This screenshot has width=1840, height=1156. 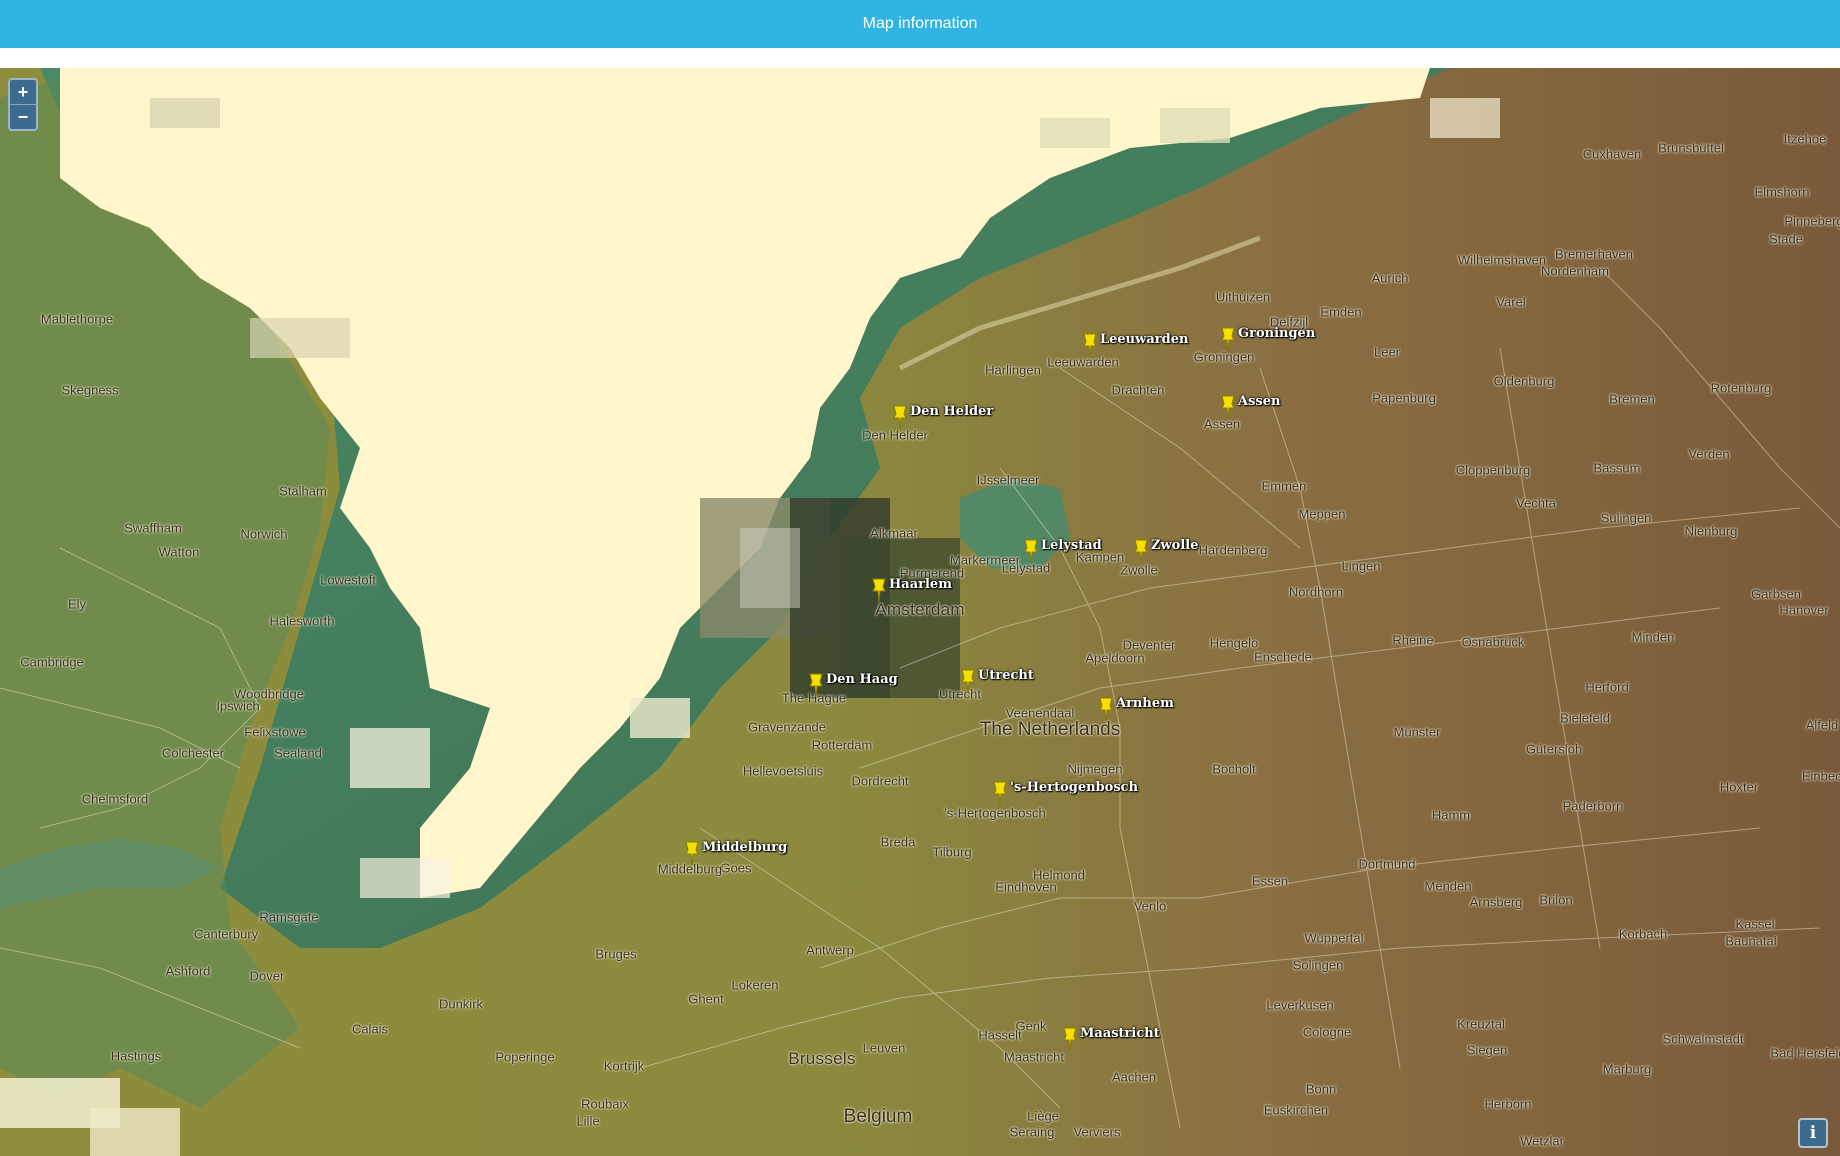 What do you see at coordinates (952, 411) in the screenshot?
I see `marker-label: Den Helder` at bounding box center [952, 411].